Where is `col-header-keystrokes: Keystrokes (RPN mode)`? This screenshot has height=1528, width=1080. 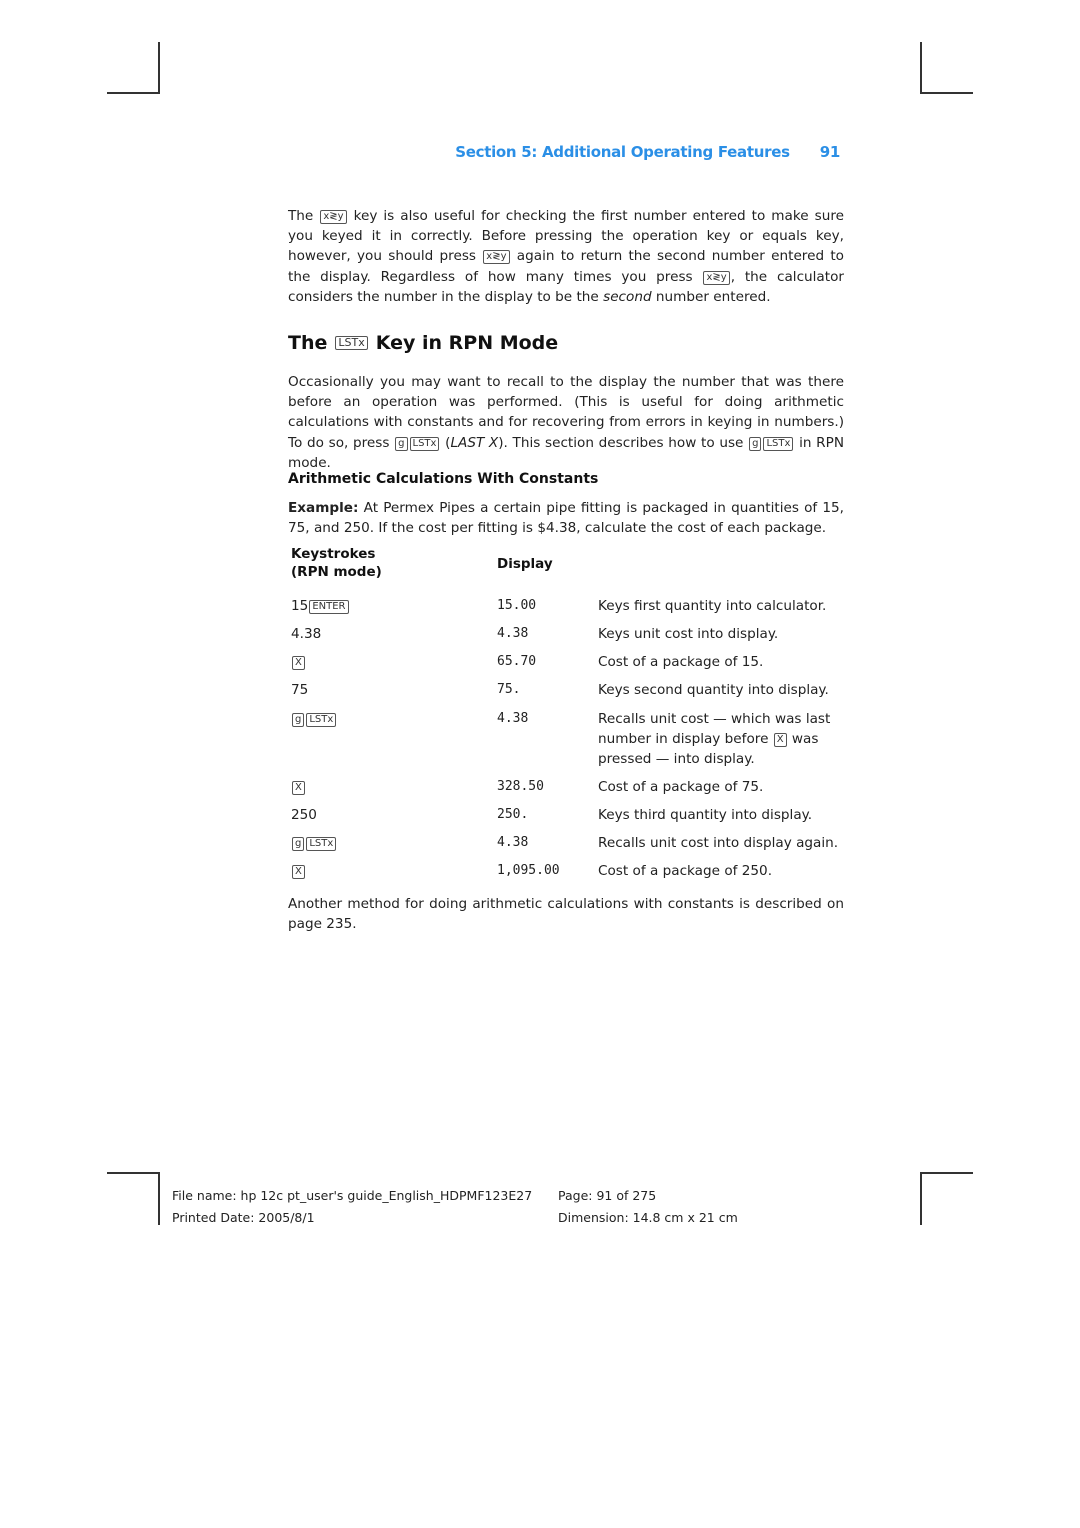
col-header-keystrokes: Keystrokes (RPN mode) is located at coordinates (336, 563).